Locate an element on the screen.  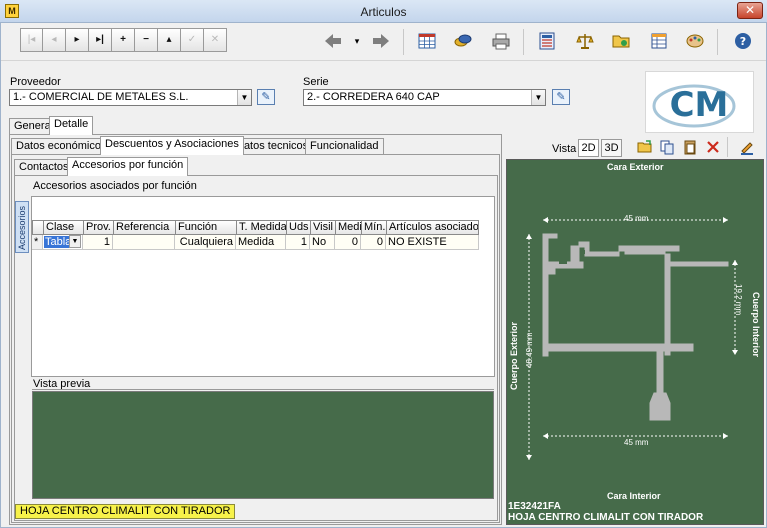
profile-name: HOJA CENTRO CLIMALIT CON TIRADOR is located at coordinates (606, 517).